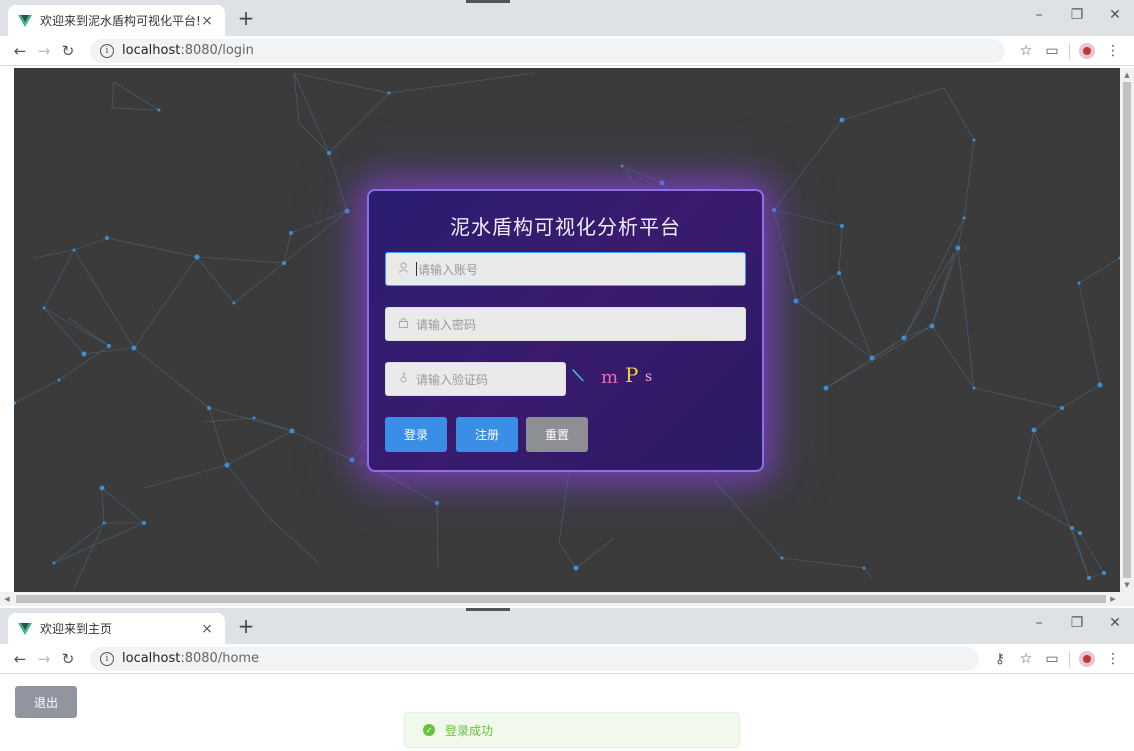  I want to click on captcha-char: s, so click(649, 377).